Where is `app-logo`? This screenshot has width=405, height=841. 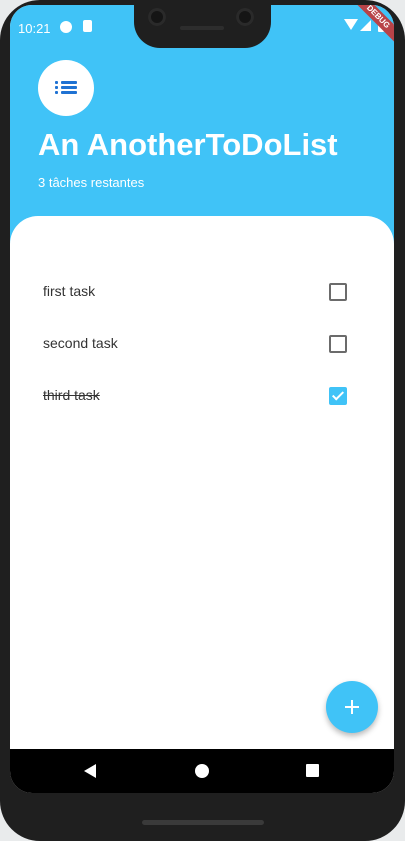 app-logo is located at coordinates (66, 88).